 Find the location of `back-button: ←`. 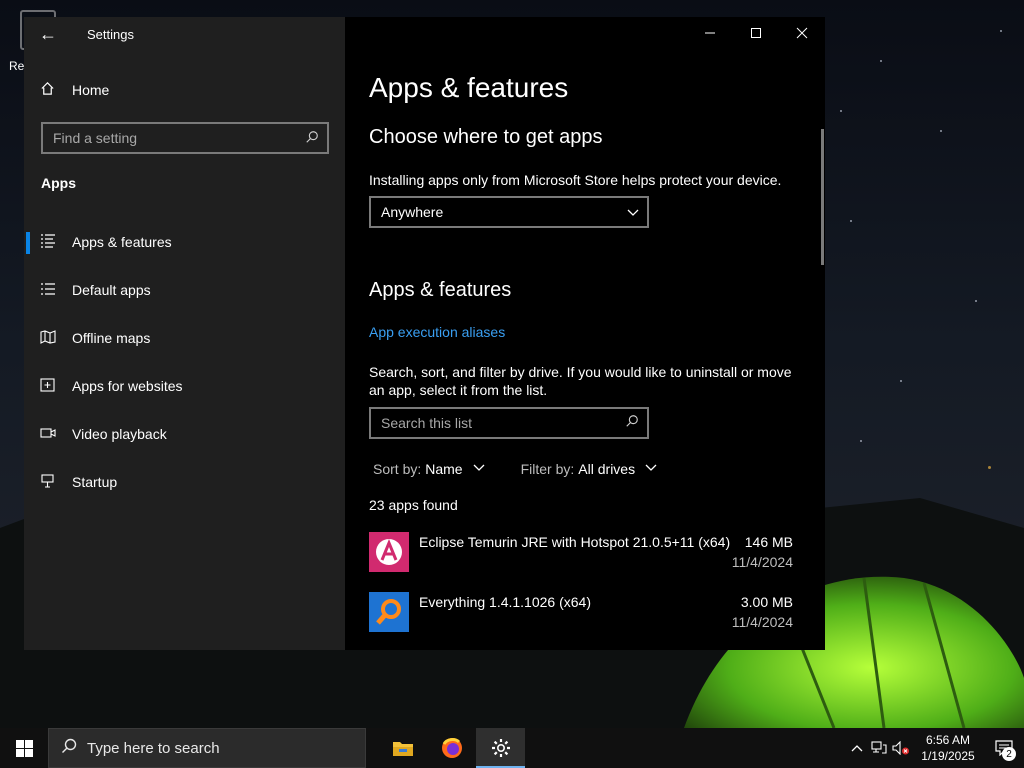

back-button: ← is located at coordinates (48, 34).